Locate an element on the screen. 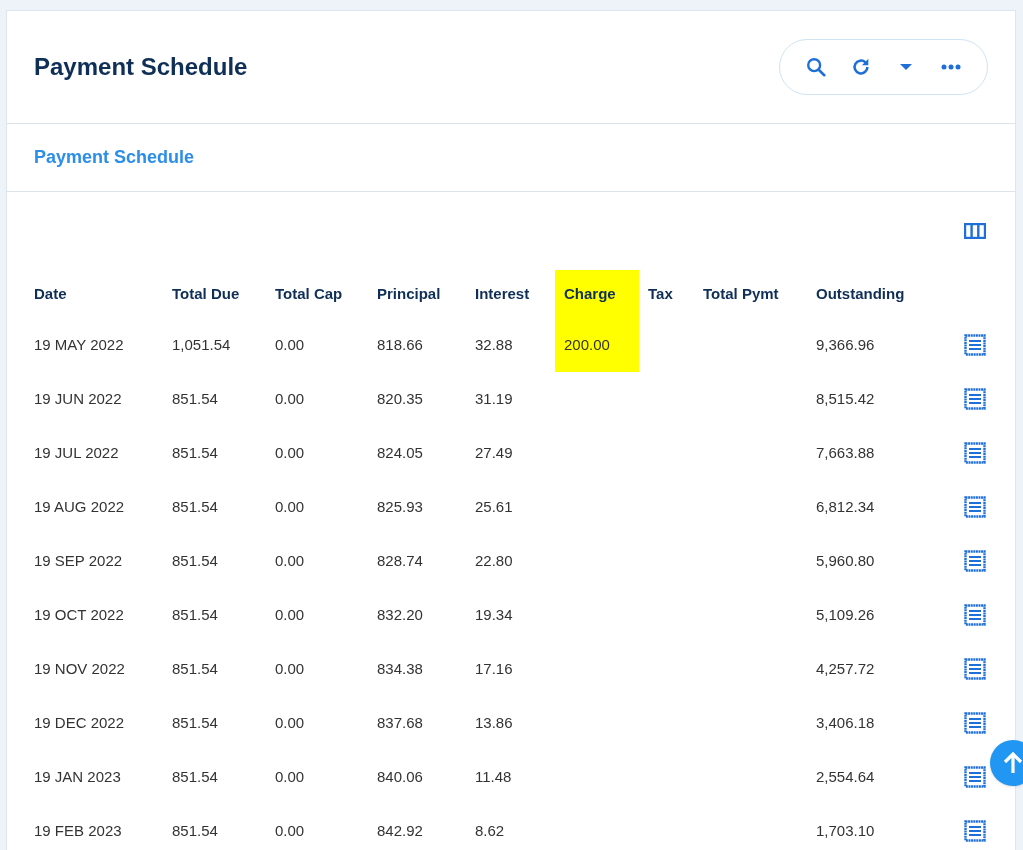  table-cell-text: 19 NOV 2022 is located at coordinates (79, 668).